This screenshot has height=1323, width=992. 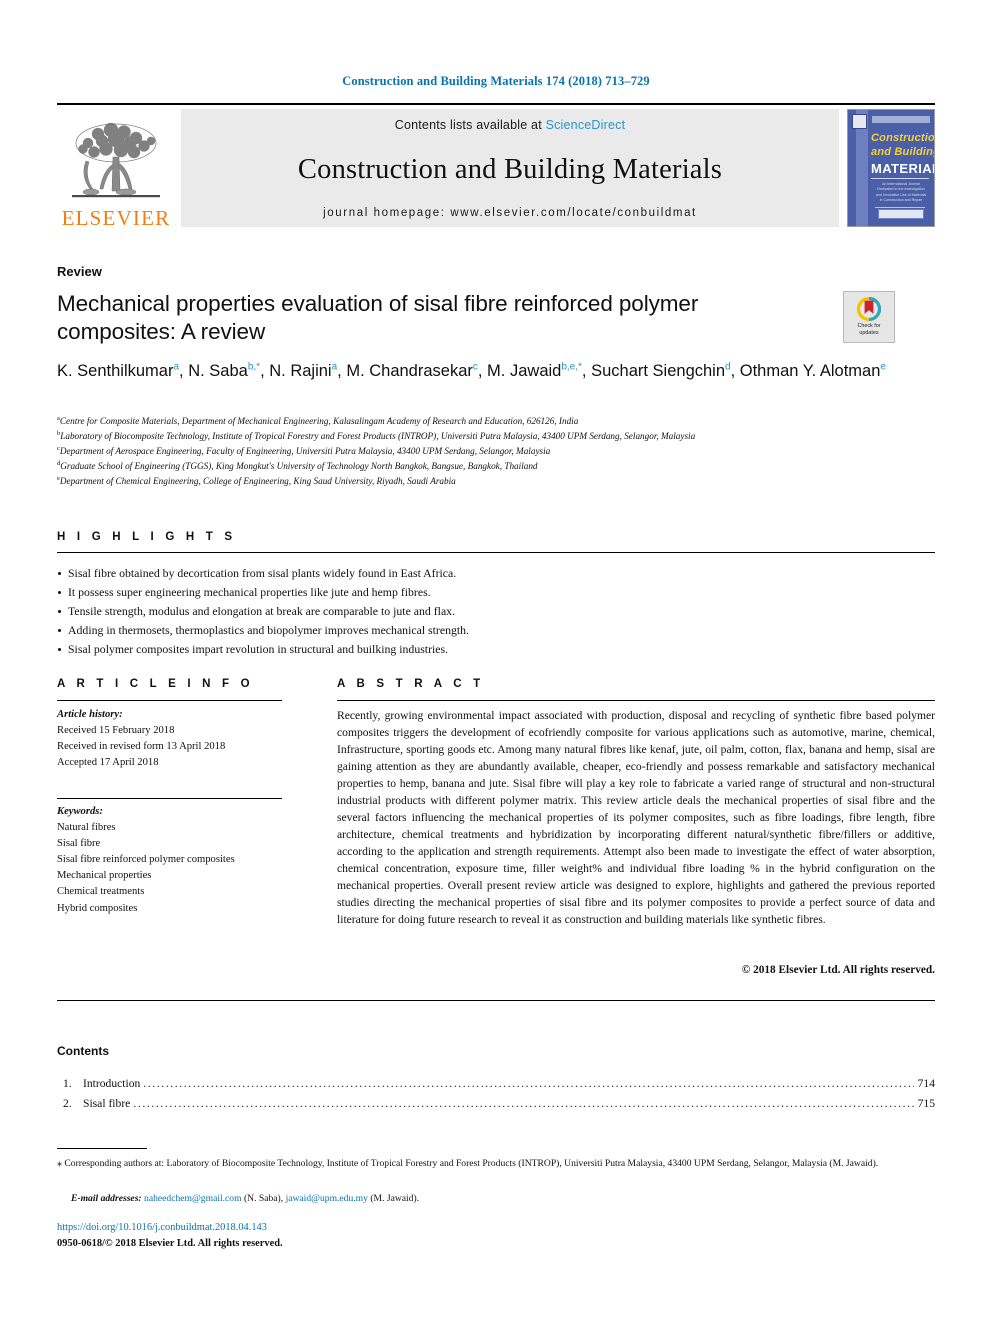 What do you see at coordinates (411, 684) in the screenshot?
I see `abstract-heading: A B S T R A C T` at bounding box center [411, 684].